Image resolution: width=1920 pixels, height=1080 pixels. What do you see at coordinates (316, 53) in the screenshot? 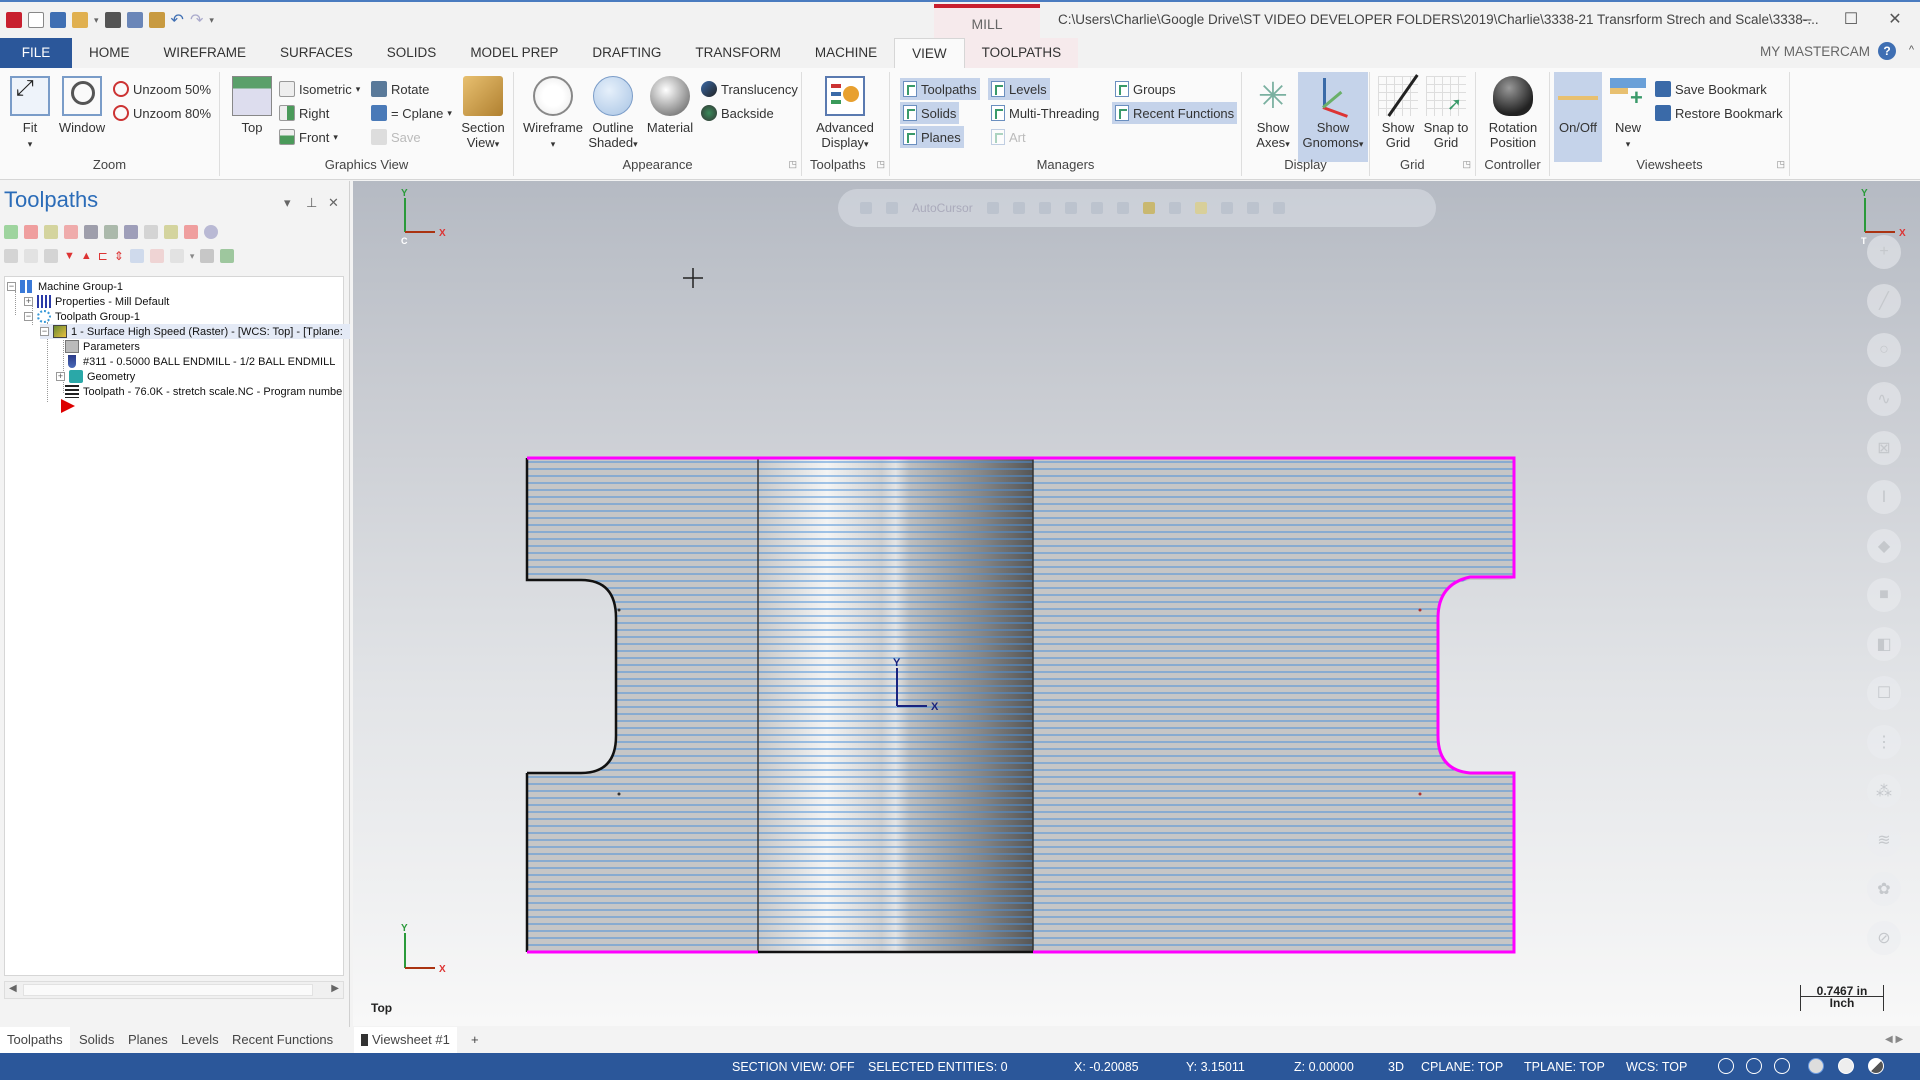
I see `tab-surfaces: SURFACES` at bounding box center [316, 53].